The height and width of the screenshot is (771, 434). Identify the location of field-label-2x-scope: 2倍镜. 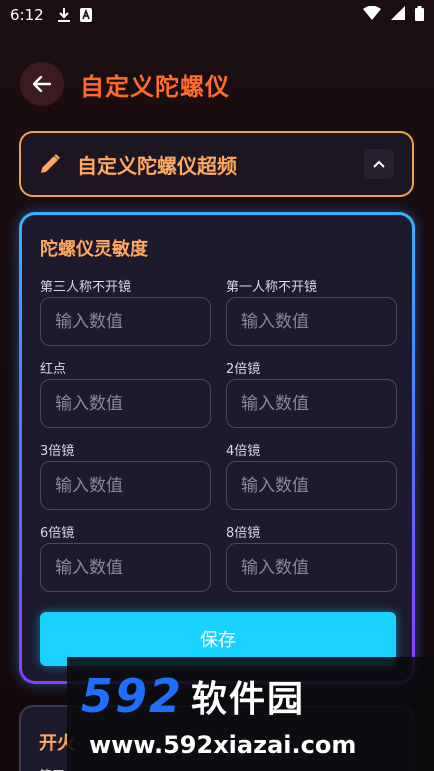
(243, 369).